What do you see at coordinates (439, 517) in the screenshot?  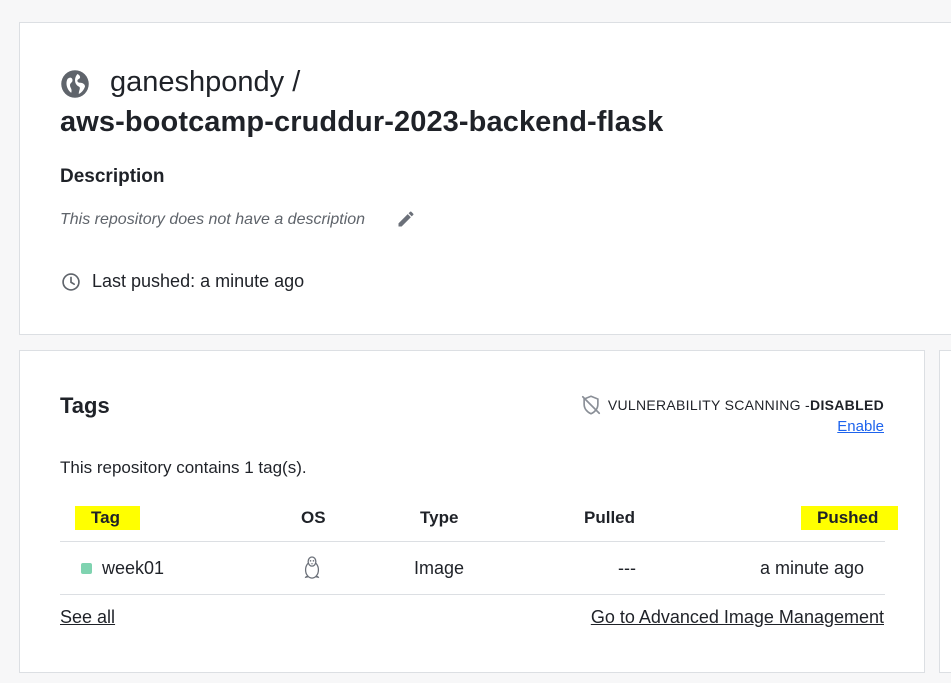 I see `column-header-type: Type` at bounding box center [439, 517].